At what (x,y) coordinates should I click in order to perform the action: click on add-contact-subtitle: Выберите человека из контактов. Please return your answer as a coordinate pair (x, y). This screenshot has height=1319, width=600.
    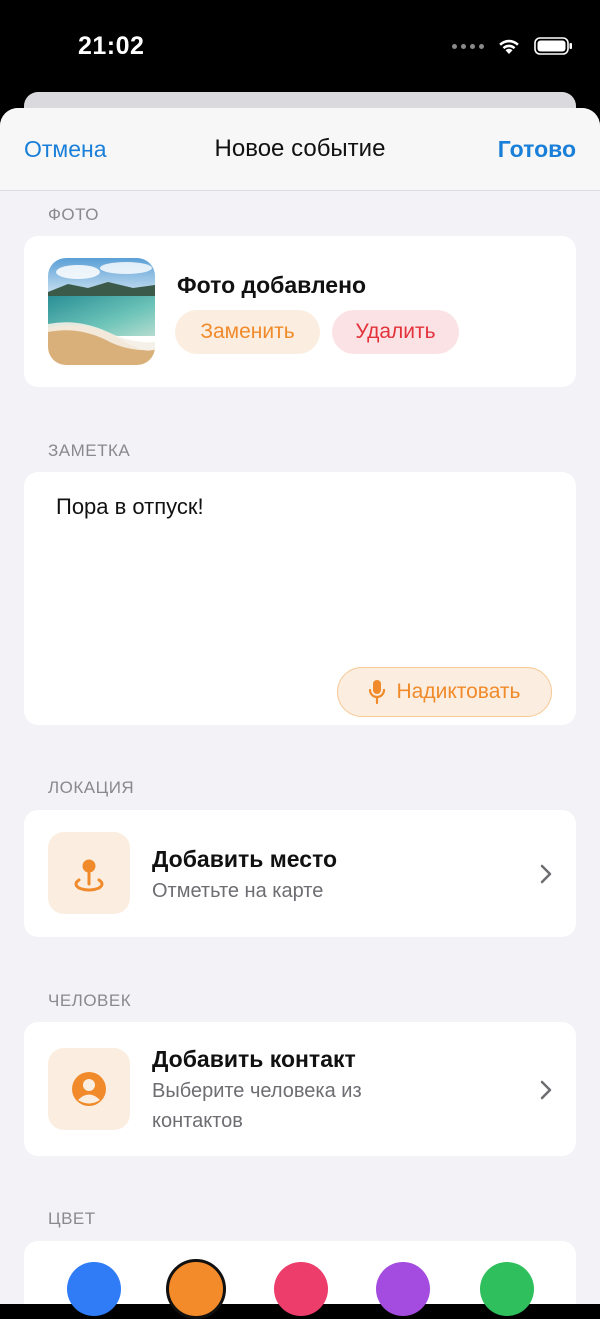
    Looking at the image, I should click on (257, 1106).